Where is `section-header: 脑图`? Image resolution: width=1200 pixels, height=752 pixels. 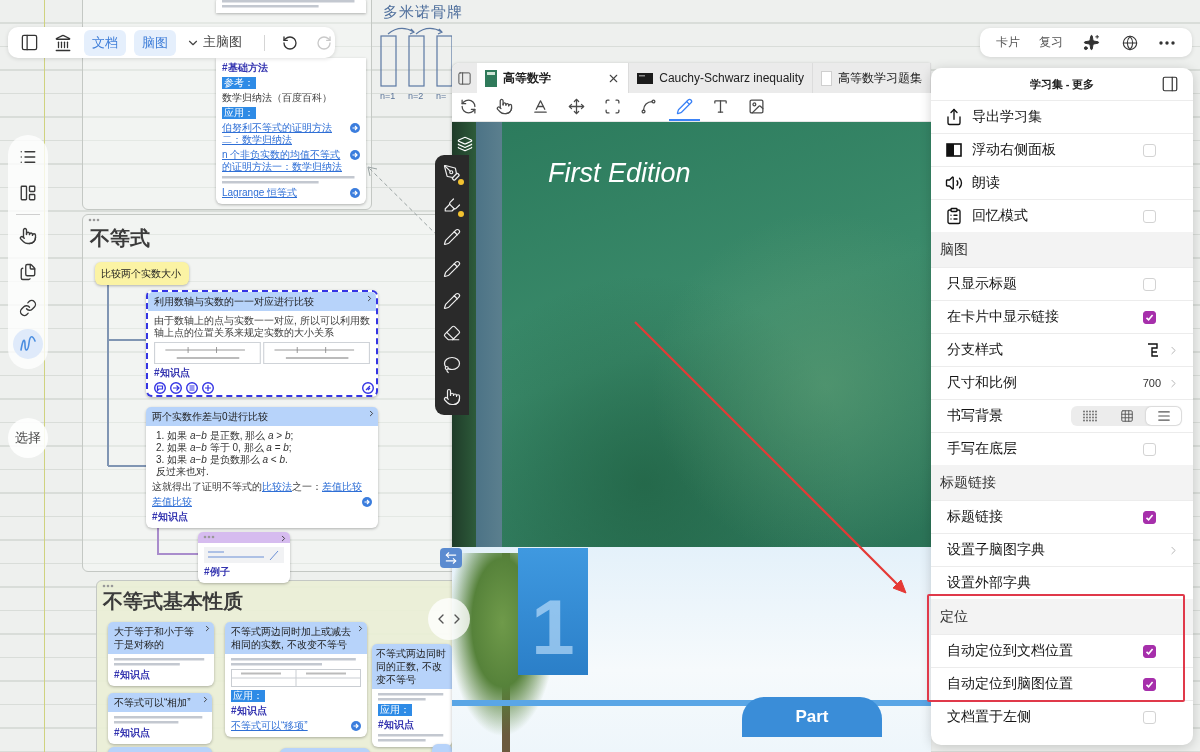
section-header: 脑图 is located at coordinates (1062, 249).